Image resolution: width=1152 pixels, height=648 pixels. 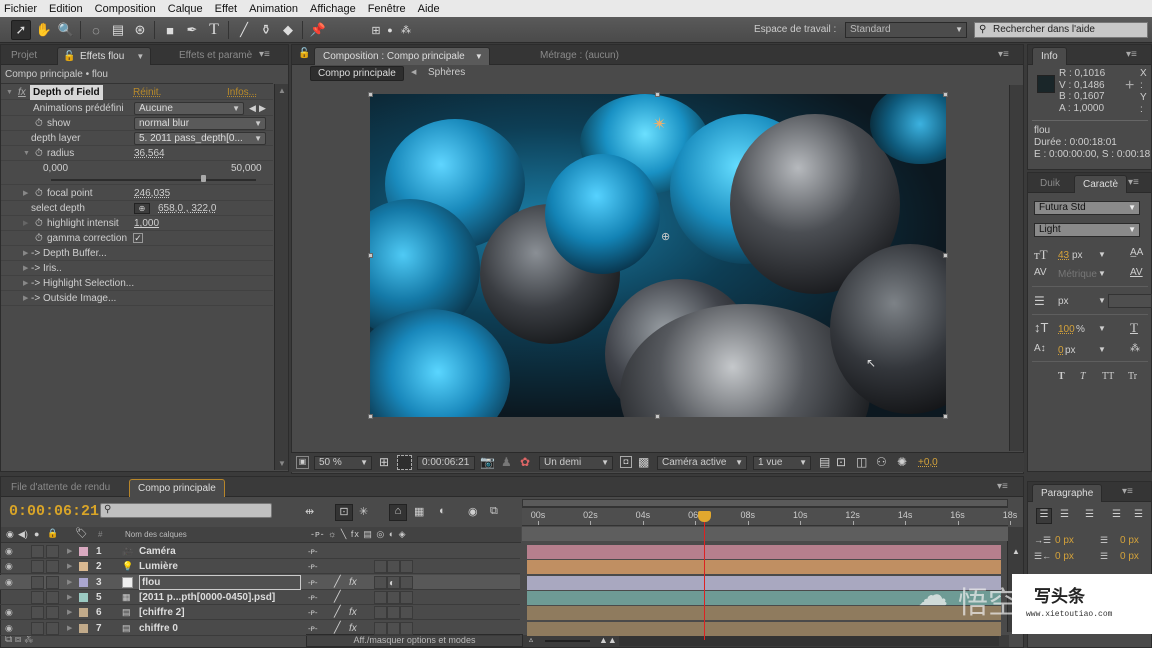 I want to click on exposure-reset-icon: ✺, so click(x=902, y=462).